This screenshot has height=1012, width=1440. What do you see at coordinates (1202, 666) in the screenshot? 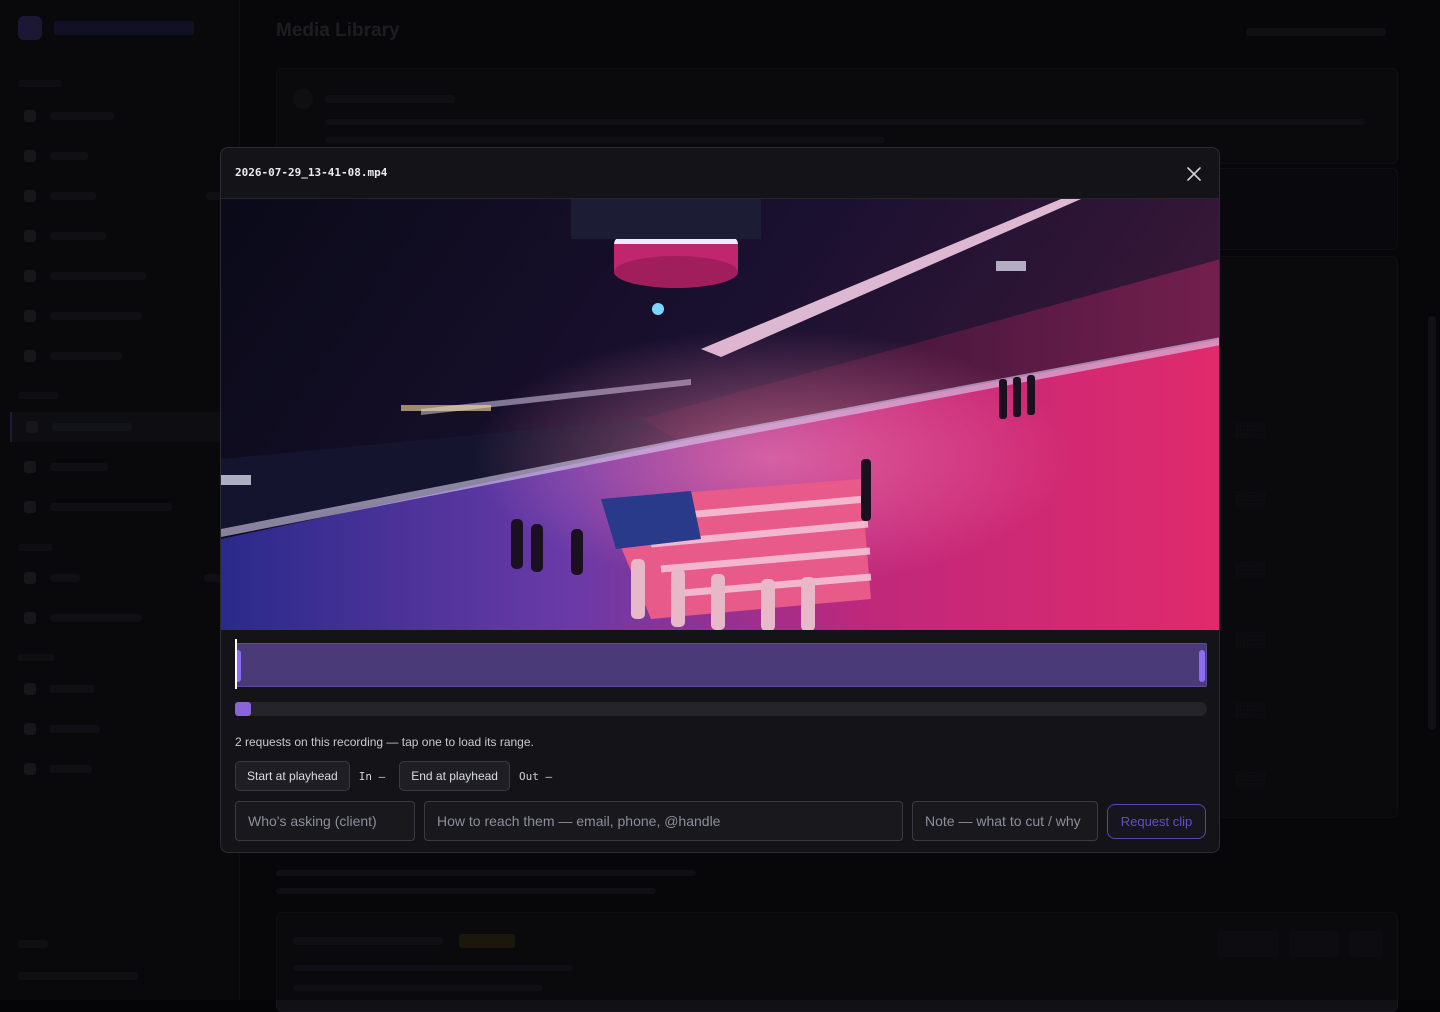
I see `trim-out-handle` at bounding box center [1202, 666].